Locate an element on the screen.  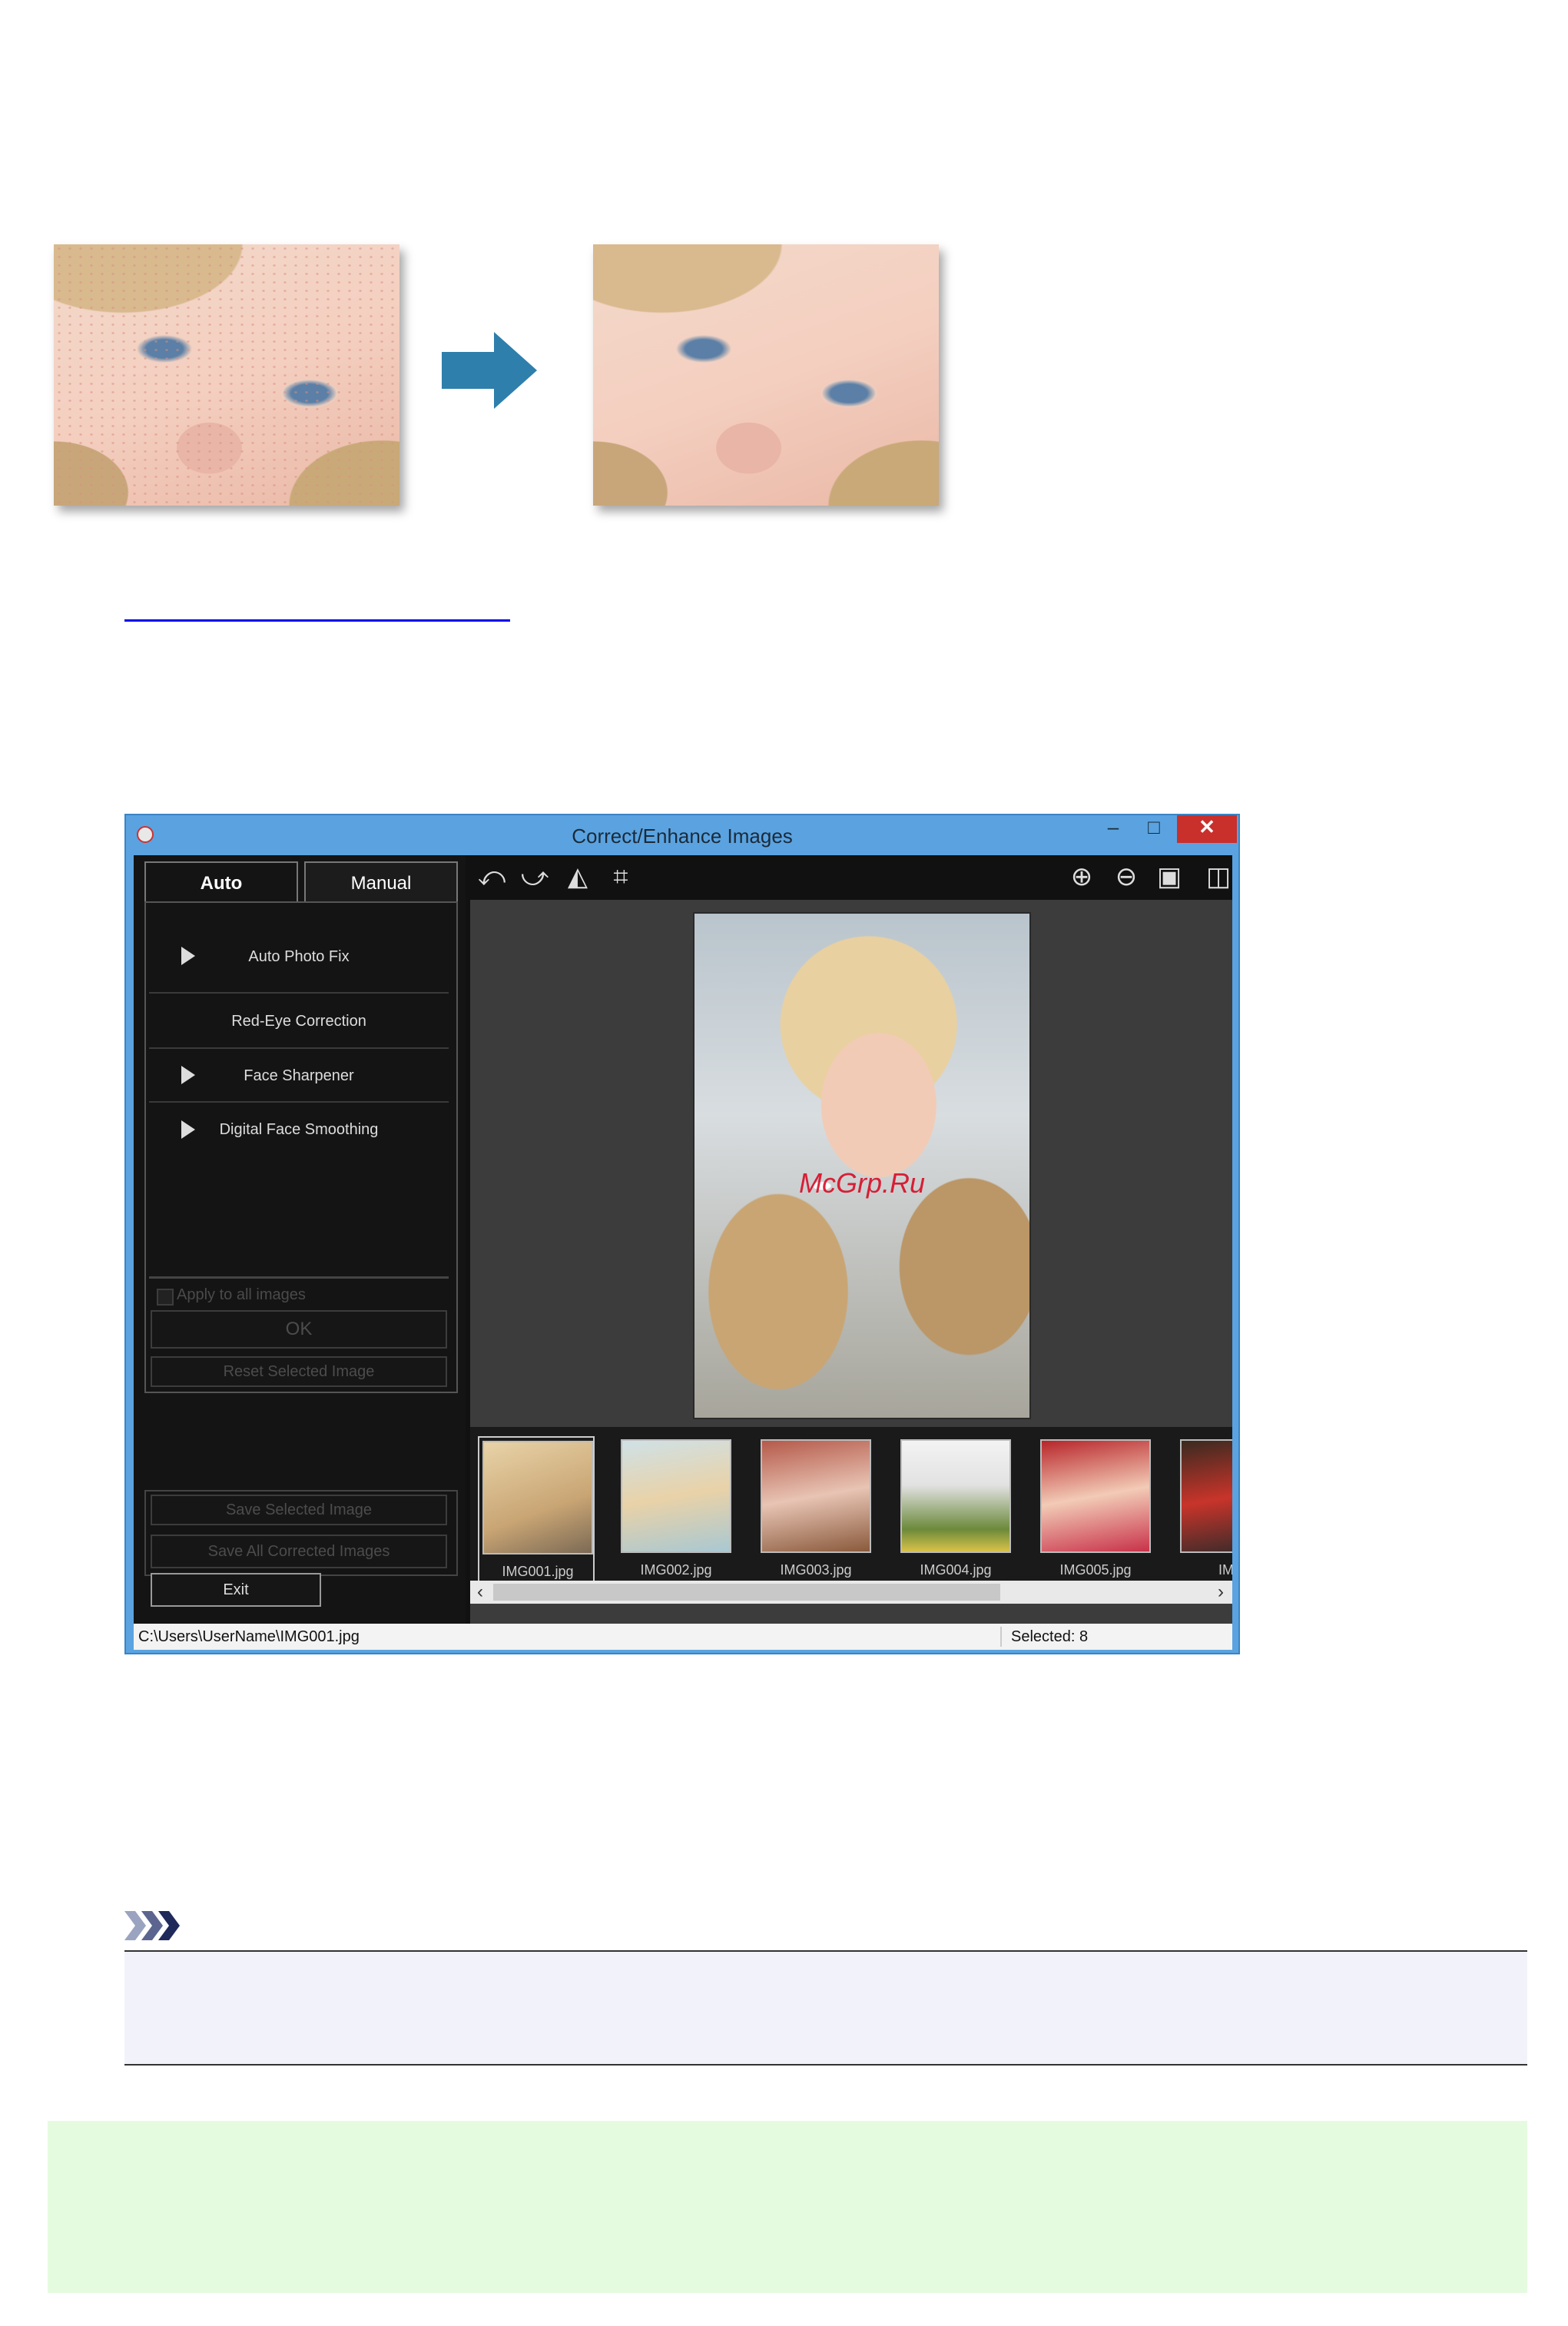
link-underline is located at coordinates (317, 620).